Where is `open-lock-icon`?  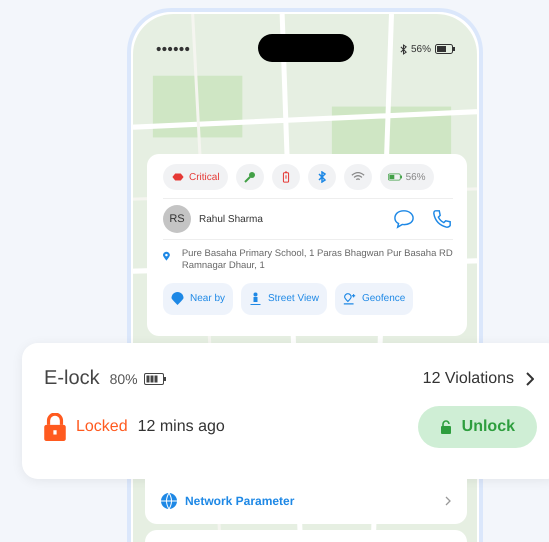
open-lock-icon is located at coordinates (446, 427).